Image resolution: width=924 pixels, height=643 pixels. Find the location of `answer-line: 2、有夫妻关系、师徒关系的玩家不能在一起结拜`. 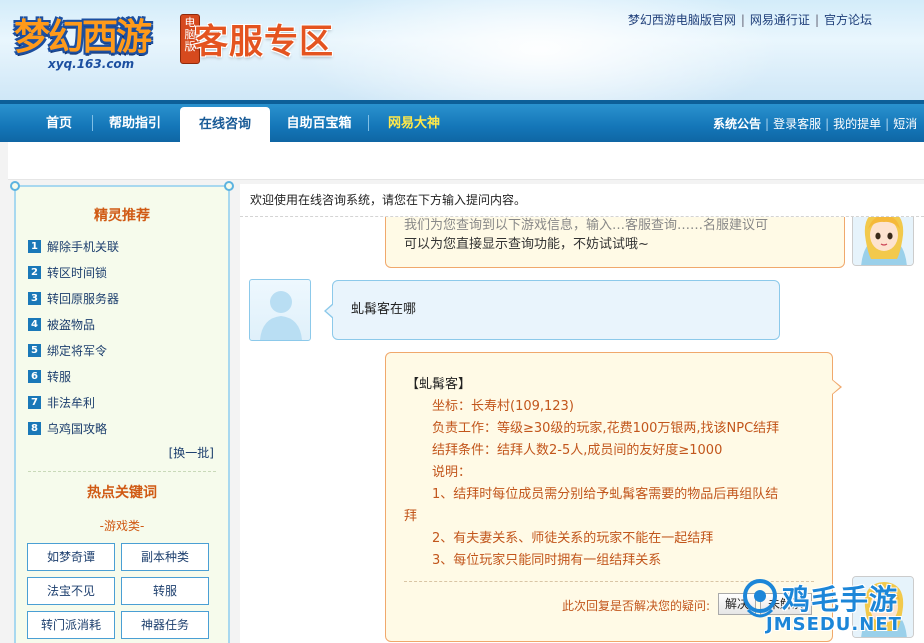

answer-line: 2、有夫妻关系、师徒关系的玩家不能在一起结拜 is located at coordinates (573, 538).